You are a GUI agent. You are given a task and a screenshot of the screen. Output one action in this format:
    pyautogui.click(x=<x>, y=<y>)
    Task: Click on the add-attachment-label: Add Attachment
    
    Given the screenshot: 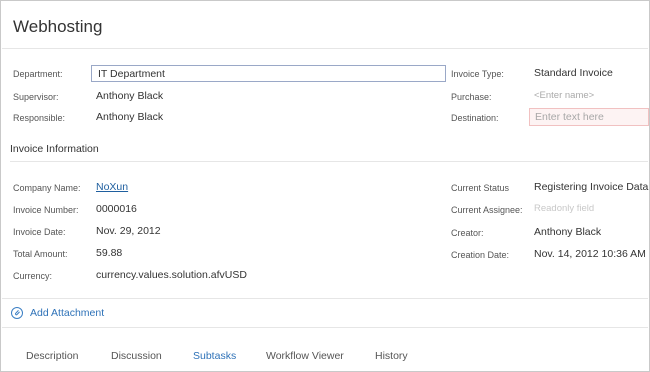 What is the action you would take?
    pyautogui.click(x=67, y=313)
    